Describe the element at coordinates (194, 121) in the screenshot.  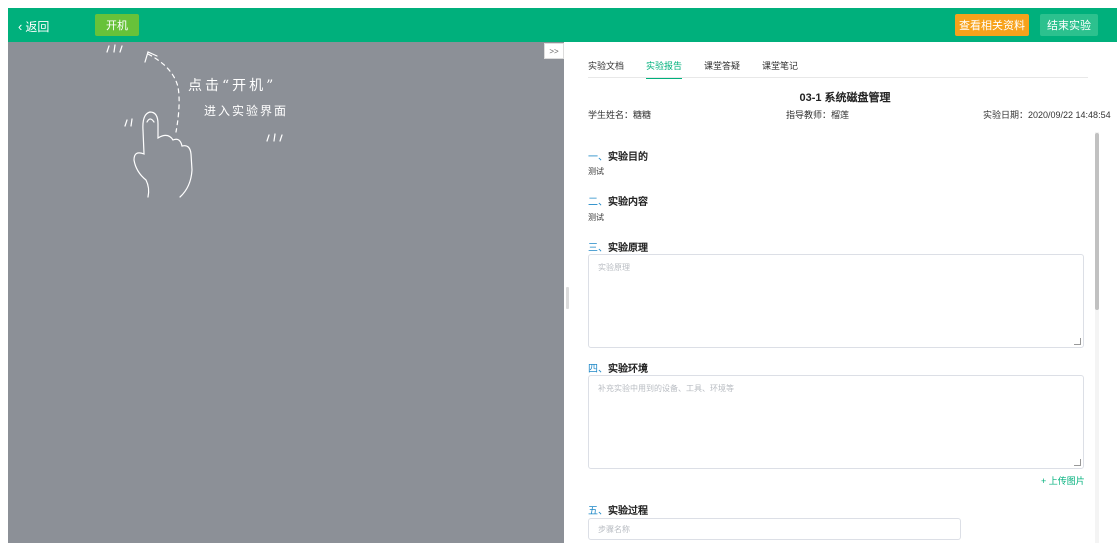
I see `hand-pointer-icon` at that location.